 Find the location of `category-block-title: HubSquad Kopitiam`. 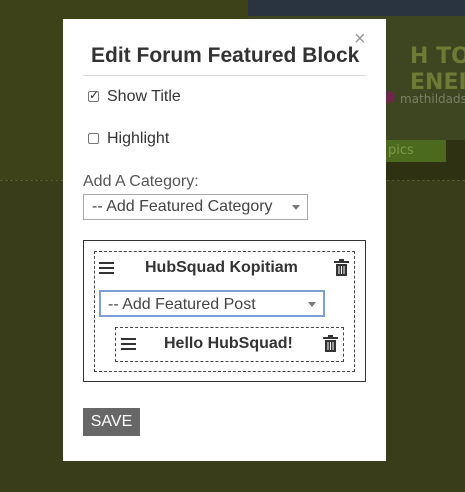

category-block-title: HubSquad Kopitiam is located at coordinates (221, 267).